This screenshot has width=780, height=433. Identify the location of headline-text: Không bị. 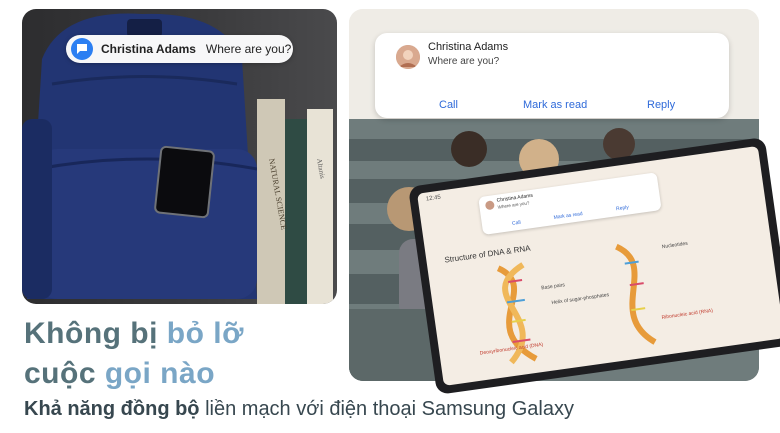
(95, 333).